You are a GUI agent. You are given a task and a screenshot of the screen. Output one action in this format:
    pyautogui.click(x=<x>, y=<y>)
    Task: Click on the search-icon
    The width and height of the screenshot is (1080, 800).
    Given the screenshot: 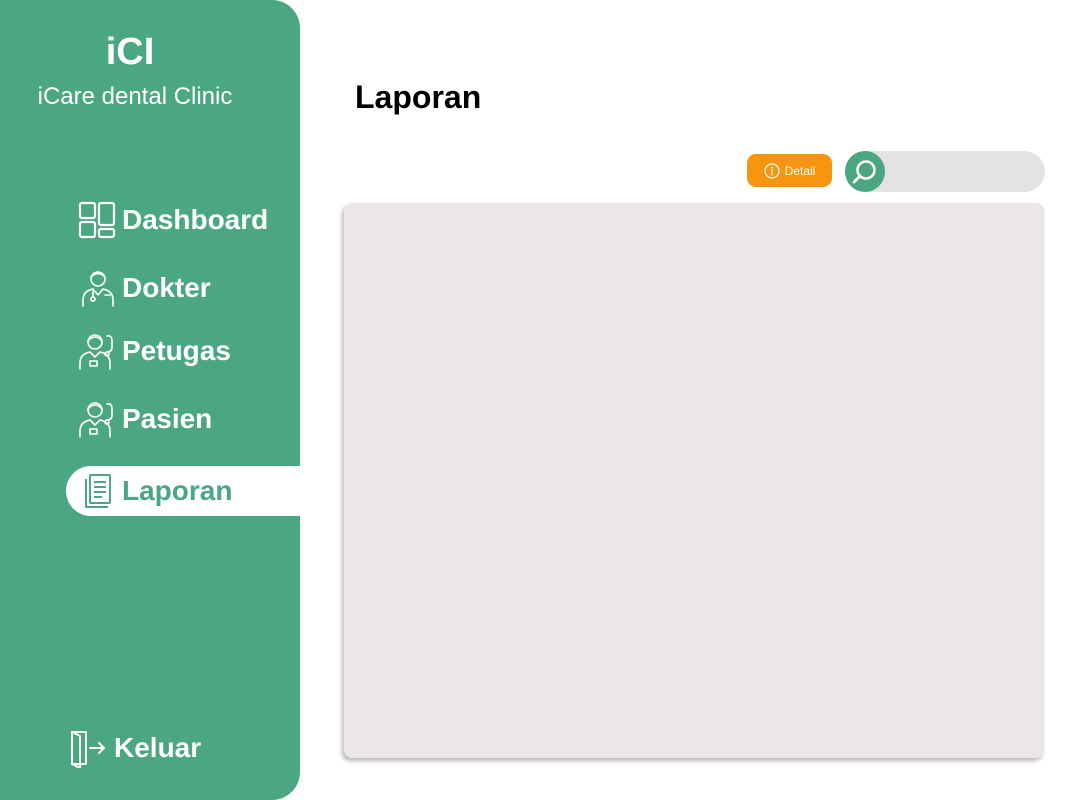 What is the action you would take?
    pyautogui.click(x=864, y=171)
    